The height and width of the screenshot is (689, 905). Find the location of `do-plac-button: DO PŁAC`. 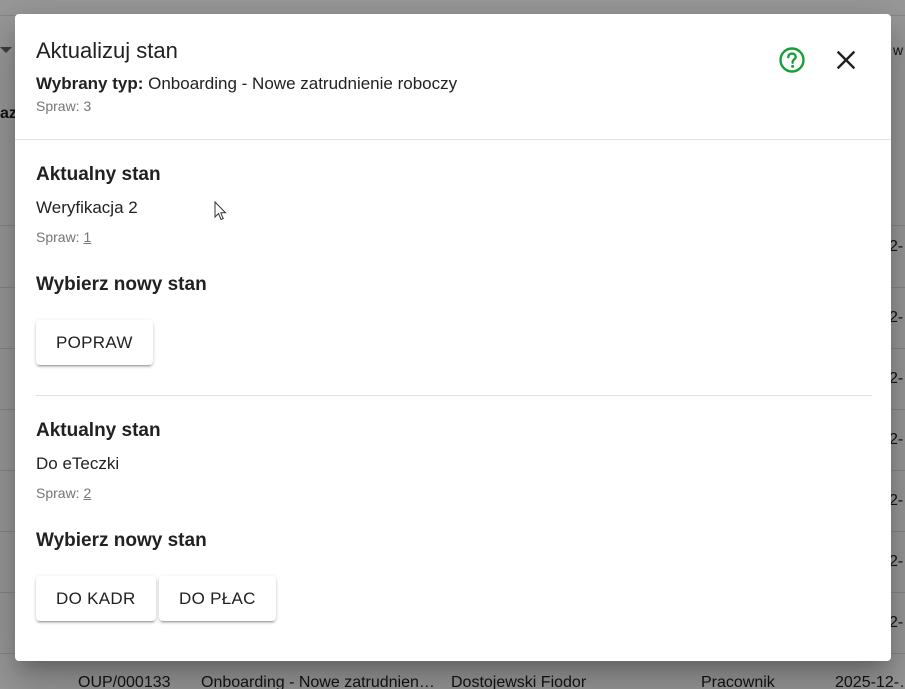

do-plac-button: DO PŁAC is located at coordinates (217, 598).